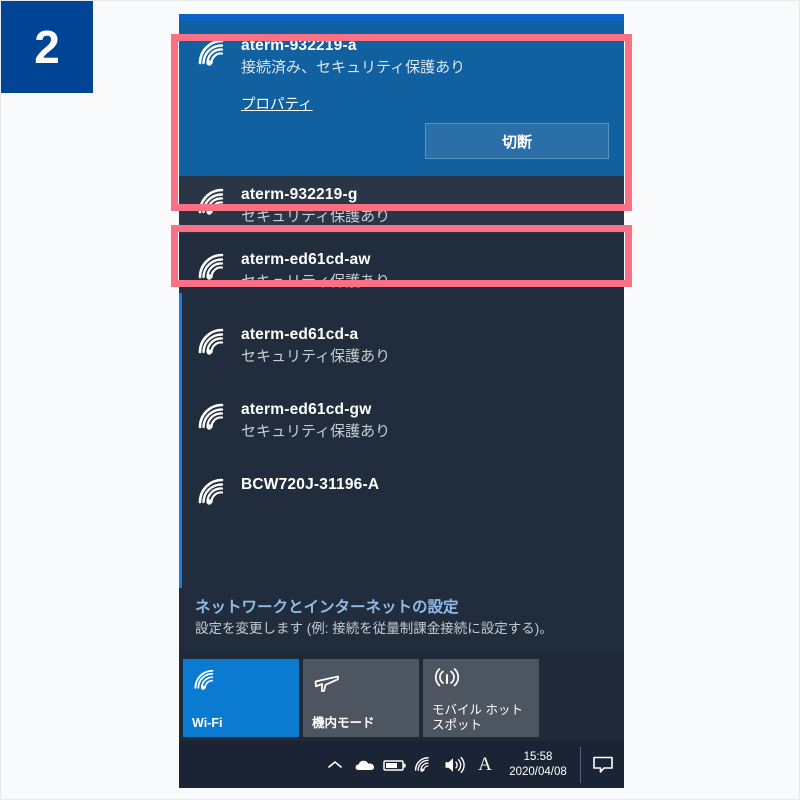  I want to click on tile-airplane-mode: 機内モード, so click(361, 698).